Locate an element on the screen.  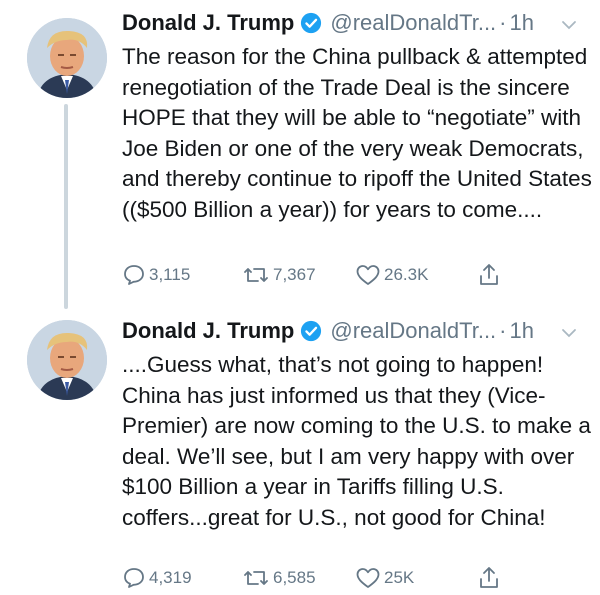
like-count: 25K is located at coordinates (399, 577).